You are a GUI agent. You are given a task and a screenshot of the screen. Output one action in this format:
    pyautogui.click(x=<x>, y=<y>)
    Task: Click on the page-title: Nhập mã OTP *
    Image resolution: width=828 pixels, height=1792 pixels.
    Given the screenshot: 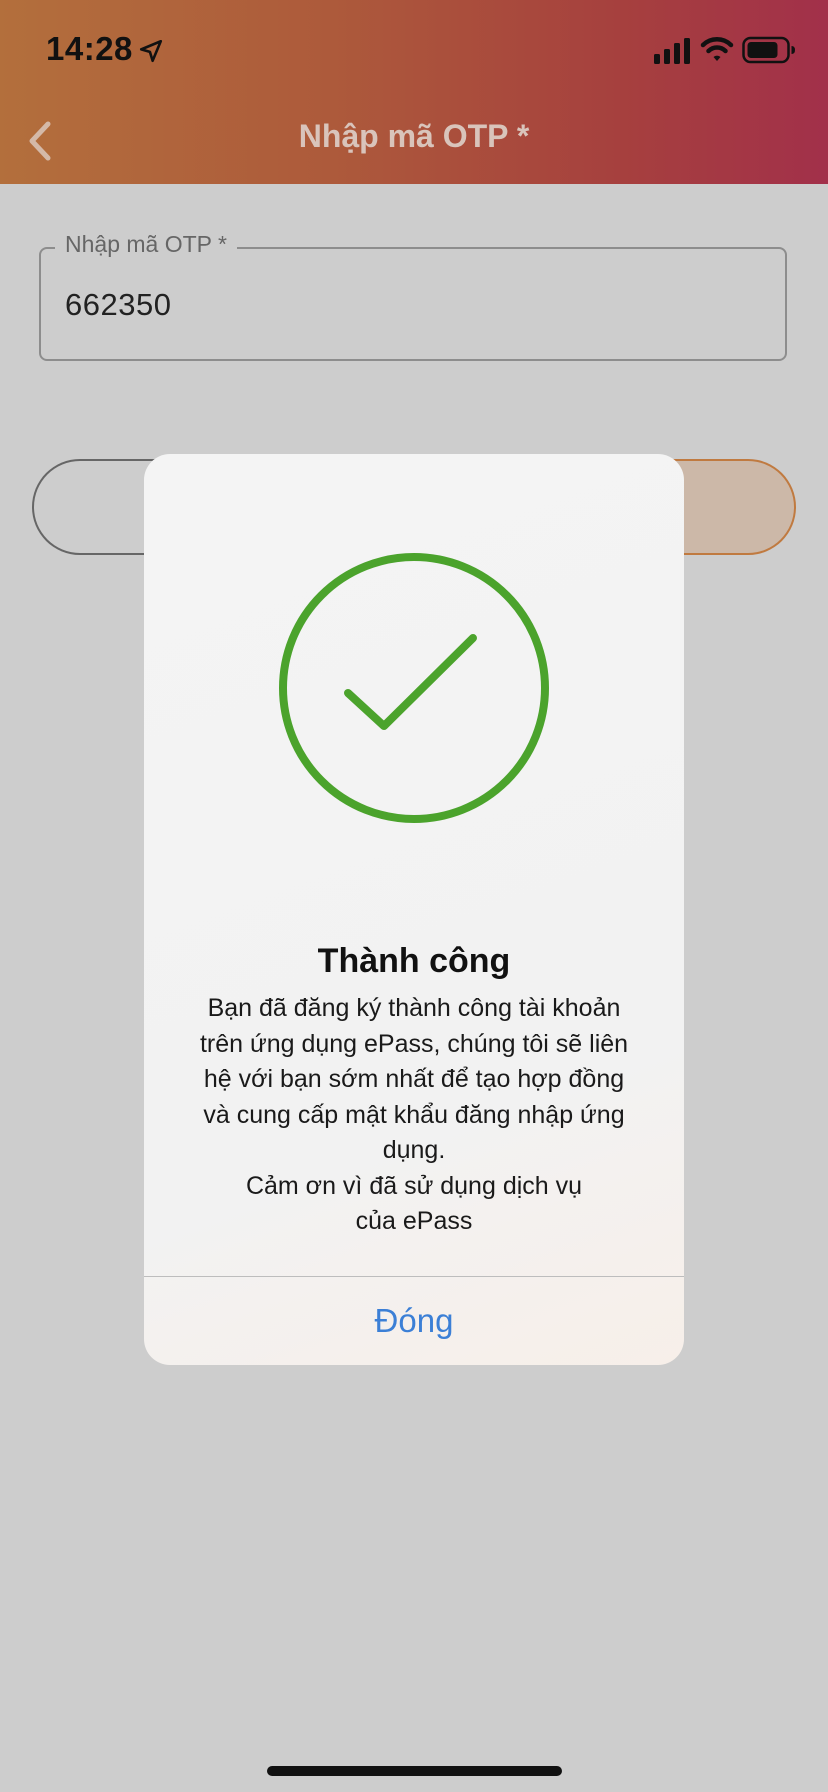 What is the action you would take?
    pyautogui.click(x=414, y=136)
    